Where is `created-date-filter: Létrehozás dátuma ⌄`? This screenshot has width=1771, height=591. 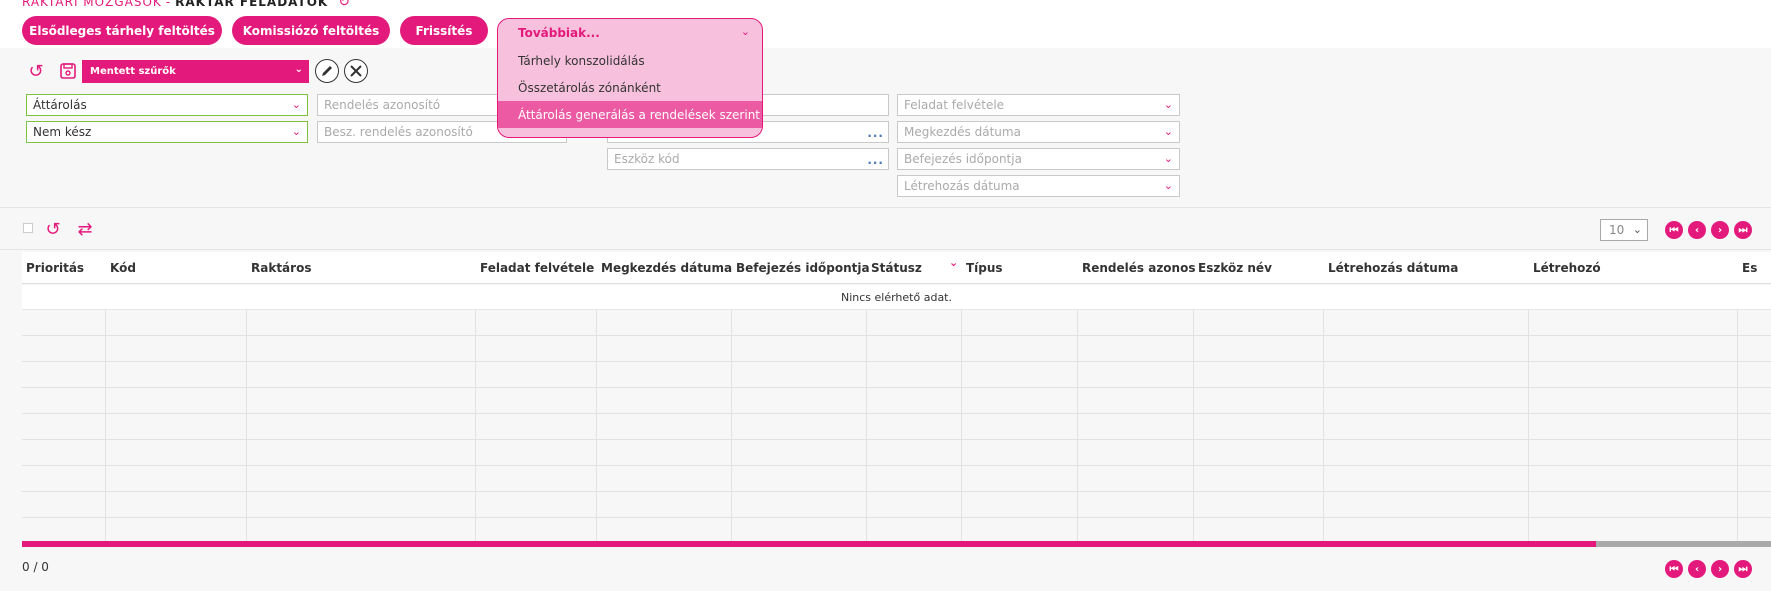
created-date-filter: Létrehozás dátuma ⌄ is located at coordinates (1038, 186).